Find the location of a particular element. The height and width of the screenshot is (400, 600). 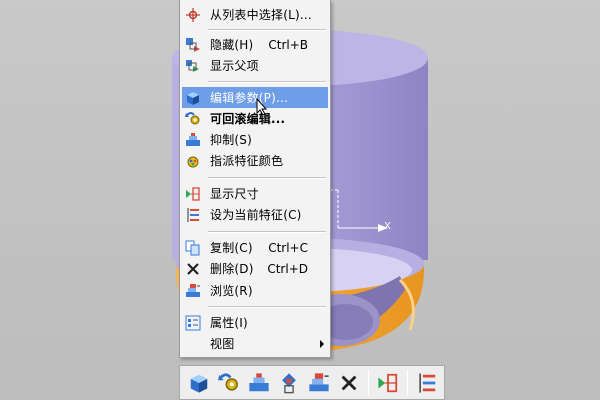

feature-color-icon is located at coordinates (193, 160).